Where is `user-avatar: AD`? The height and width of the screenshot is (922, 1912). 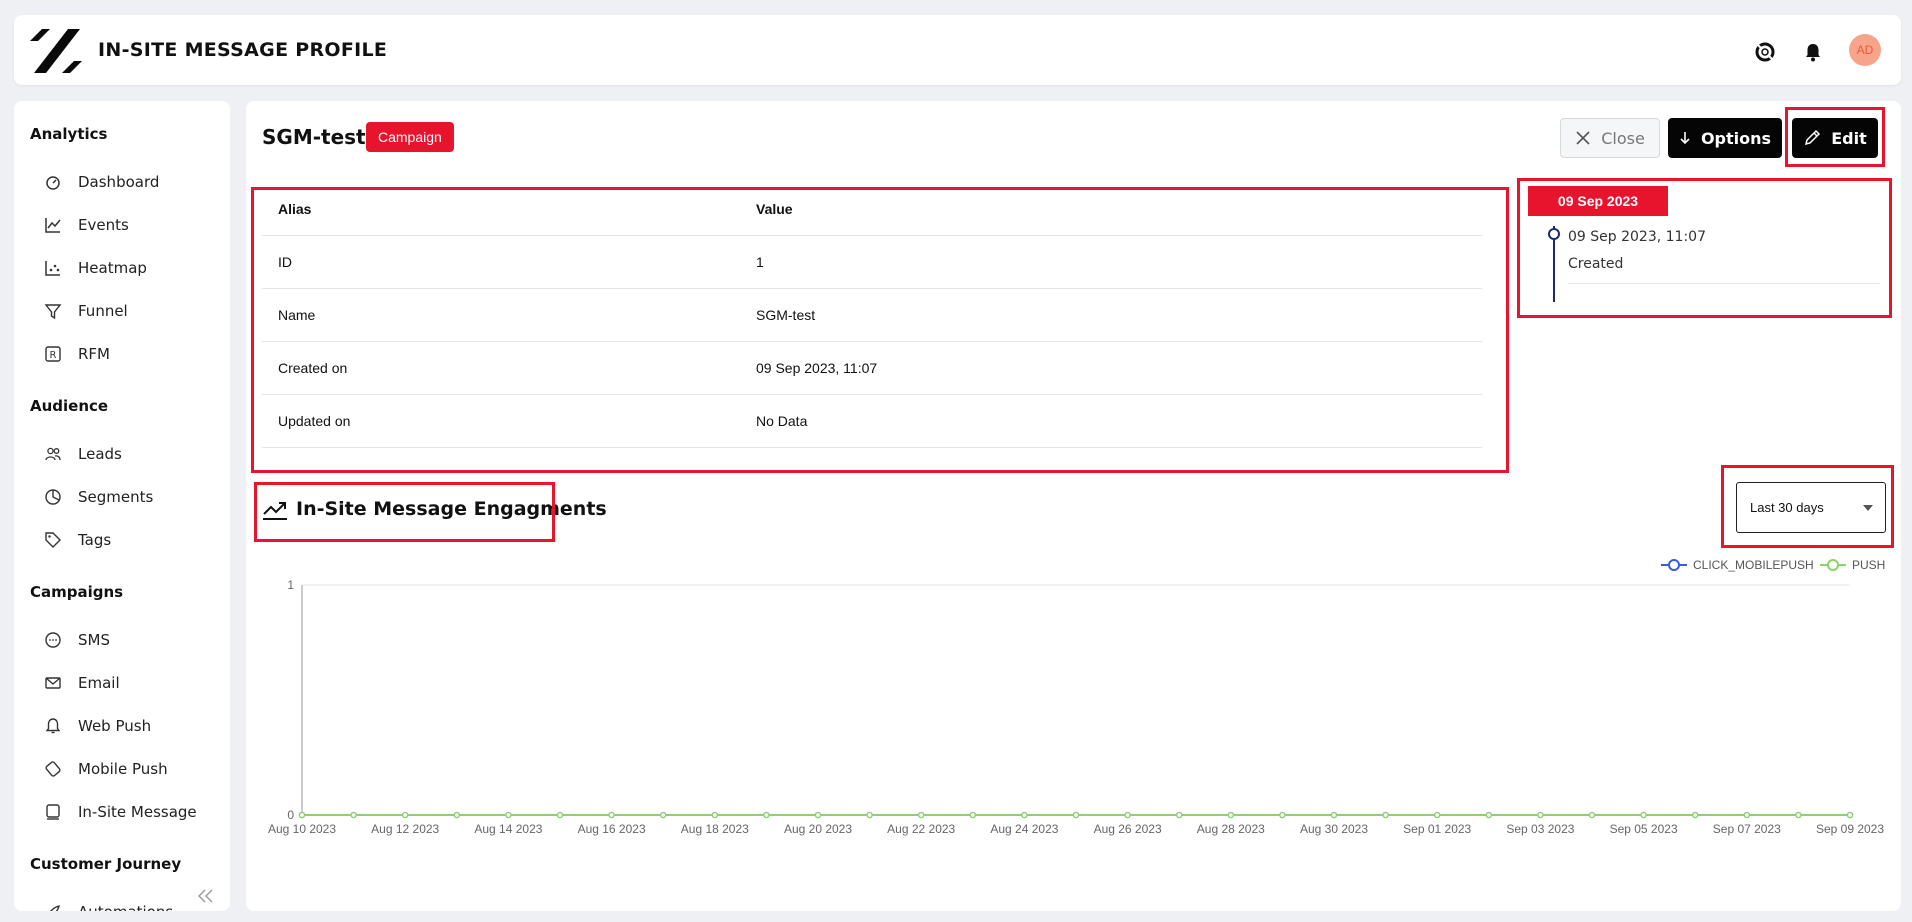
user-avatar: AD is located at coordinates (1865, 50).